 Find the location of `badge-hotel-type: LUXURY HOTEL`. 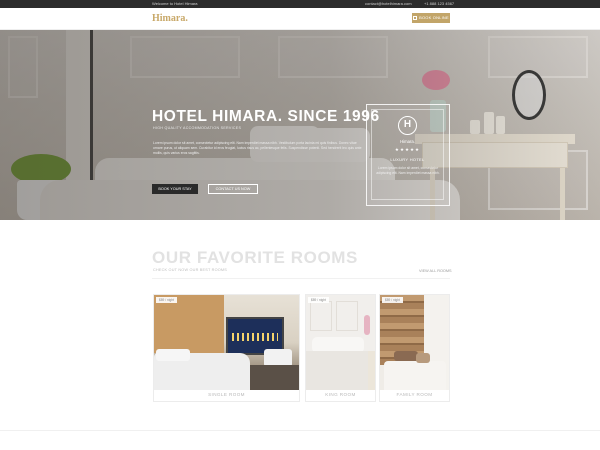

badge-hotel-type: LUXURY HOTEL is located at coordinates (407, 159).